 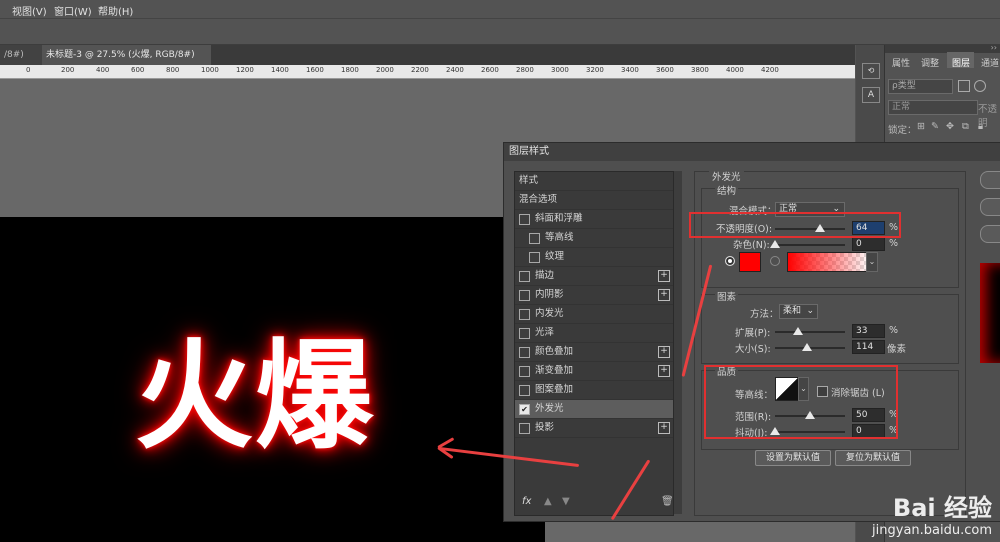 What do you see at coordinates (554, 389) in the screenshot?
I see `style-item-label: 图案叠加` at bounding box center [554, 389].